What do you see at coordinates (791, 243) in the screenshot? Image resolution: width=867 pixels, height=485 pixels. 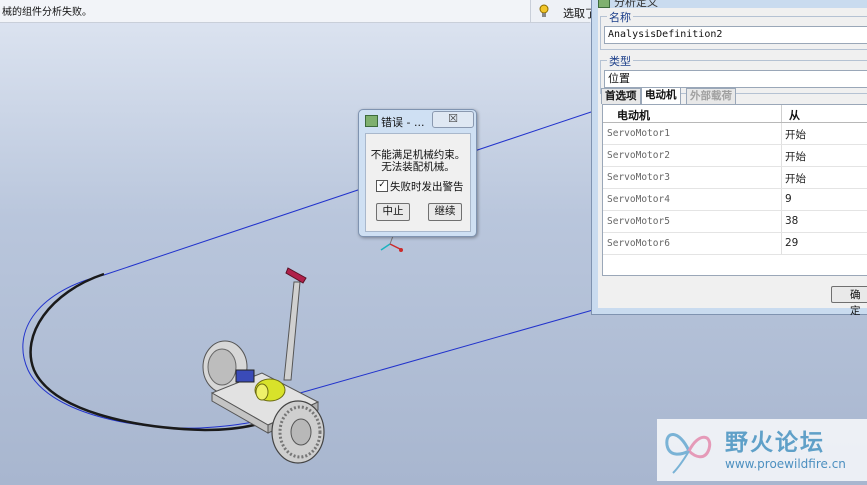 I see `motor-from: 29` at bounding box center [791, 243].